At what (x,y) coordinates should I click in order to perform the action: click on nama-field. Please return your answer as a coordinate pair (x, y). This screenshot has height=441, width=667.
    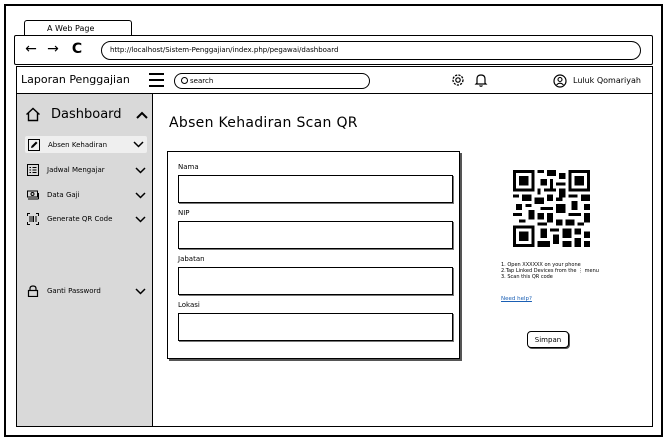
    Looking at the image, I should click on (315, 189).